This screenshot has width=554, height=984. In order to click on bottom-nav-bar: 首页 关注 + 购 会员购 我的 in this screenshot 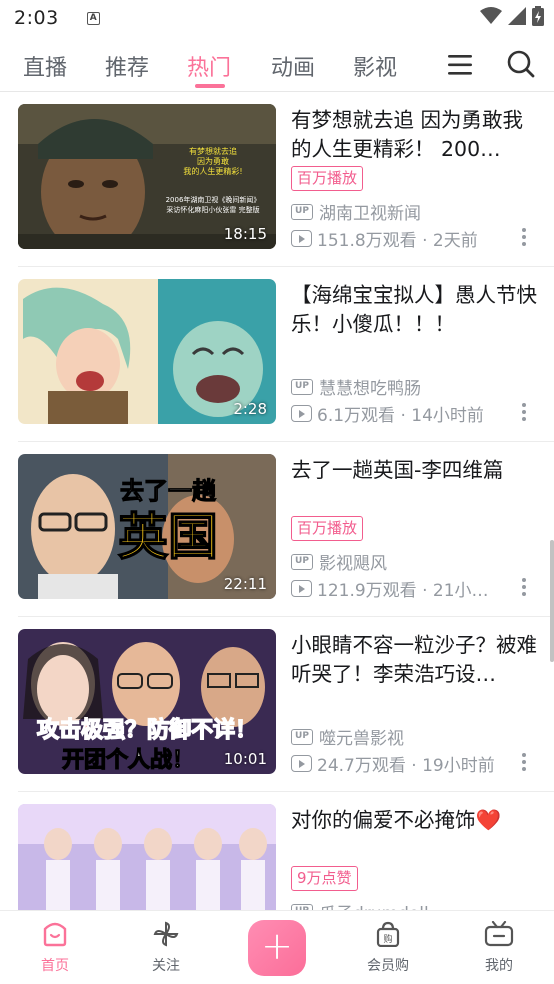, I will do `click(277, 947)`.